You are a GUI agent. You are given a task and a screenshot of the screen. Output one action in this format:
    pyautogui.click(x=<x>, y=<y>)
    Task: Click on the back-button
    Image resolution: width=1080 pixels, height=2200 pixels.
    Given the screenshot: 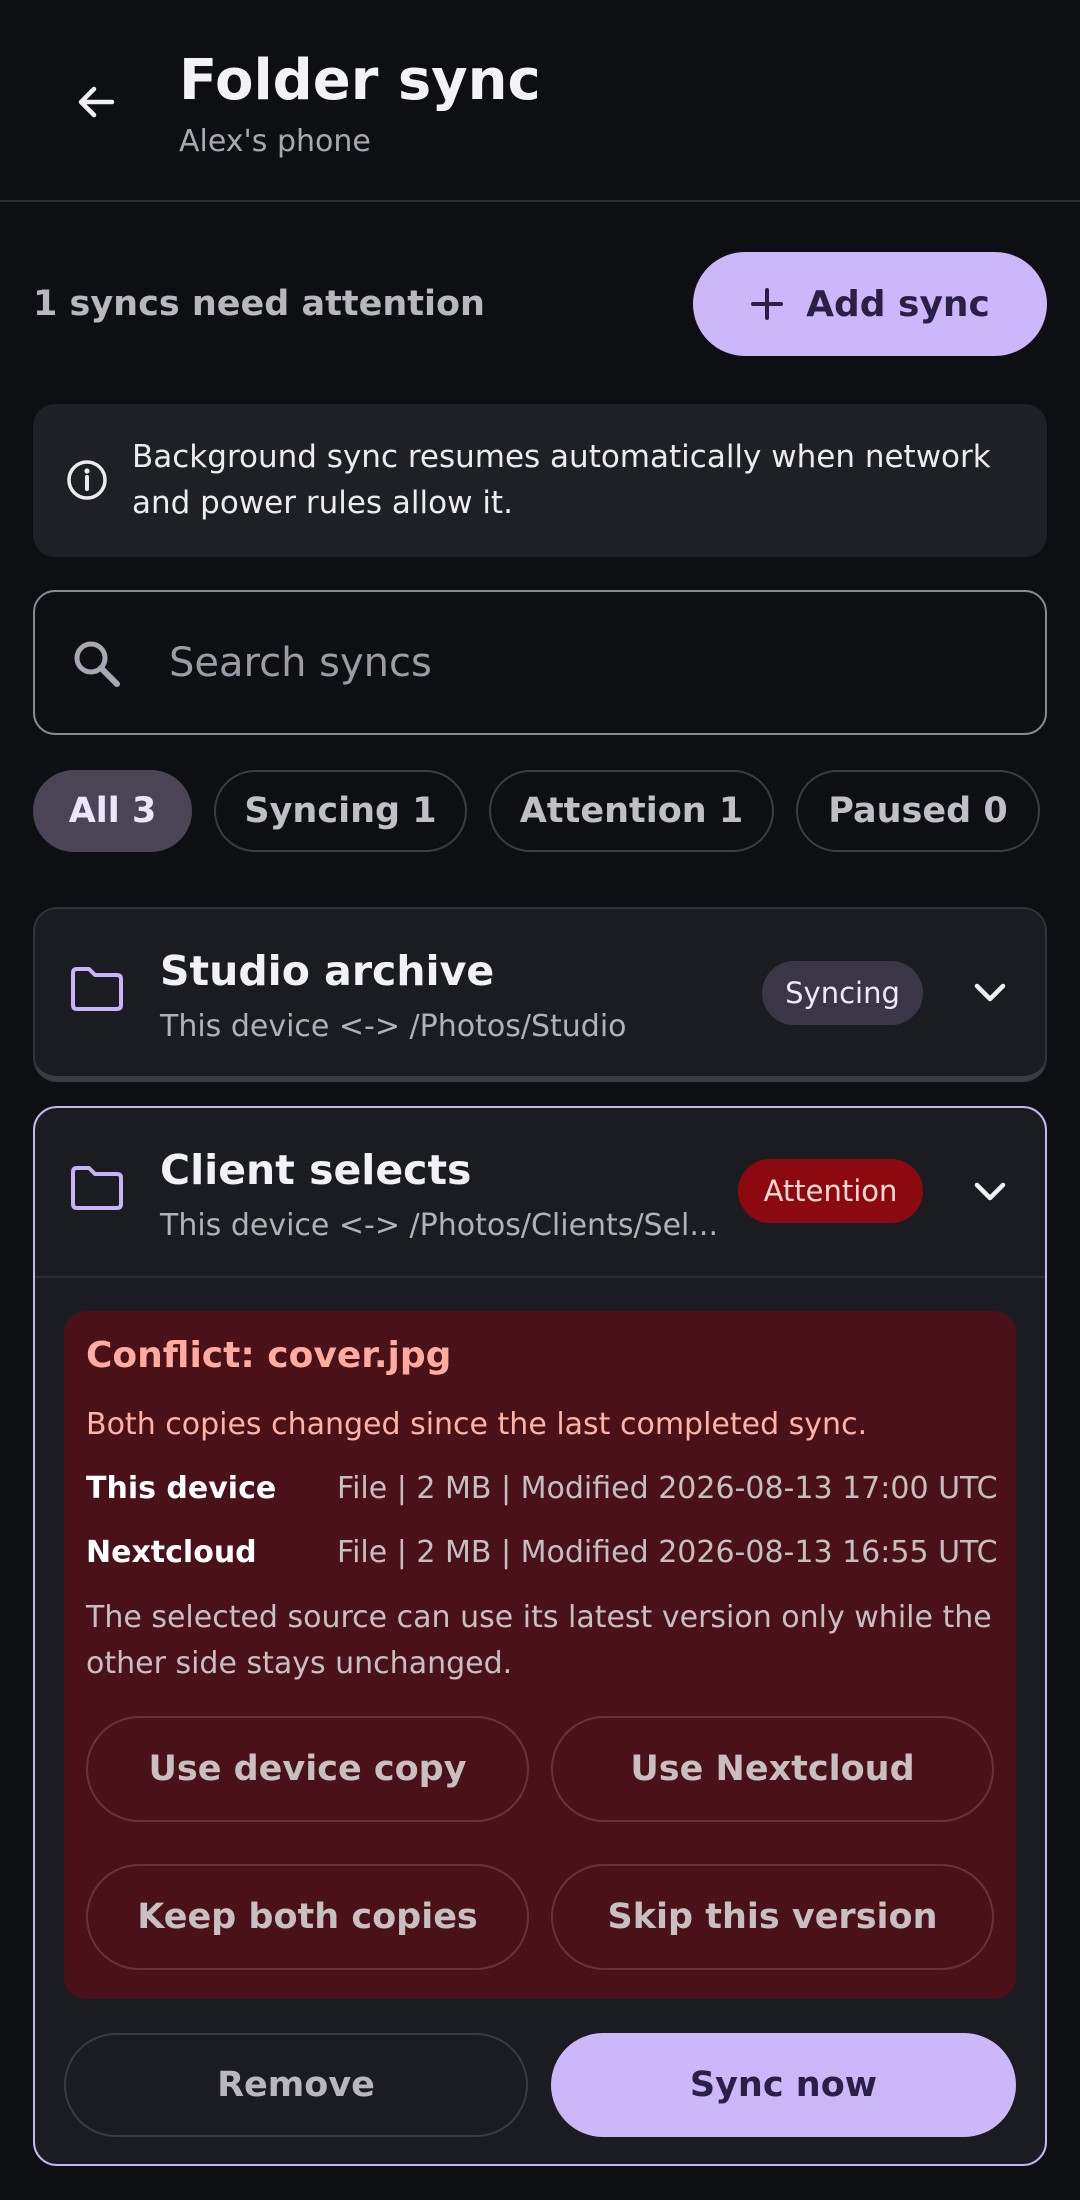 What is the action you would take?
    pyautogui.click(x=96, y=102)
    